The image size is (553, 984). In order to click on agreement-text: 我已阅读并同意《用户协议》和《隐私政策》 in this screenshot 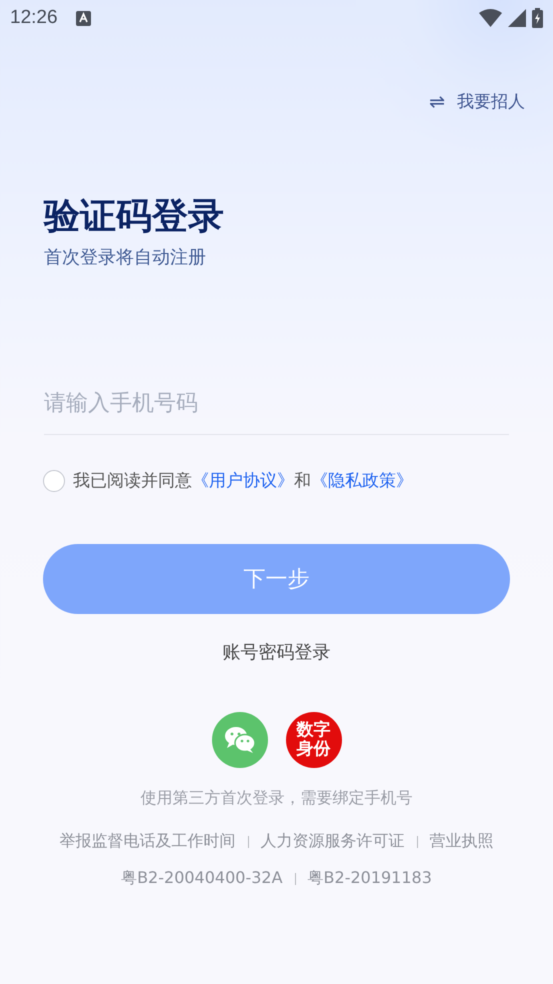, I will do `click(243, 481)`.